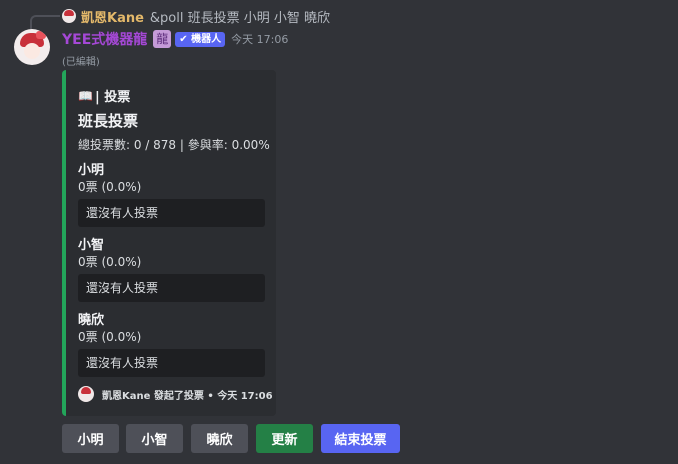 The width and height of the screenshot is (678, 464). Describe the element at coordinates (69, 16) in the screenshot. I see `reply-avatar` at that location.